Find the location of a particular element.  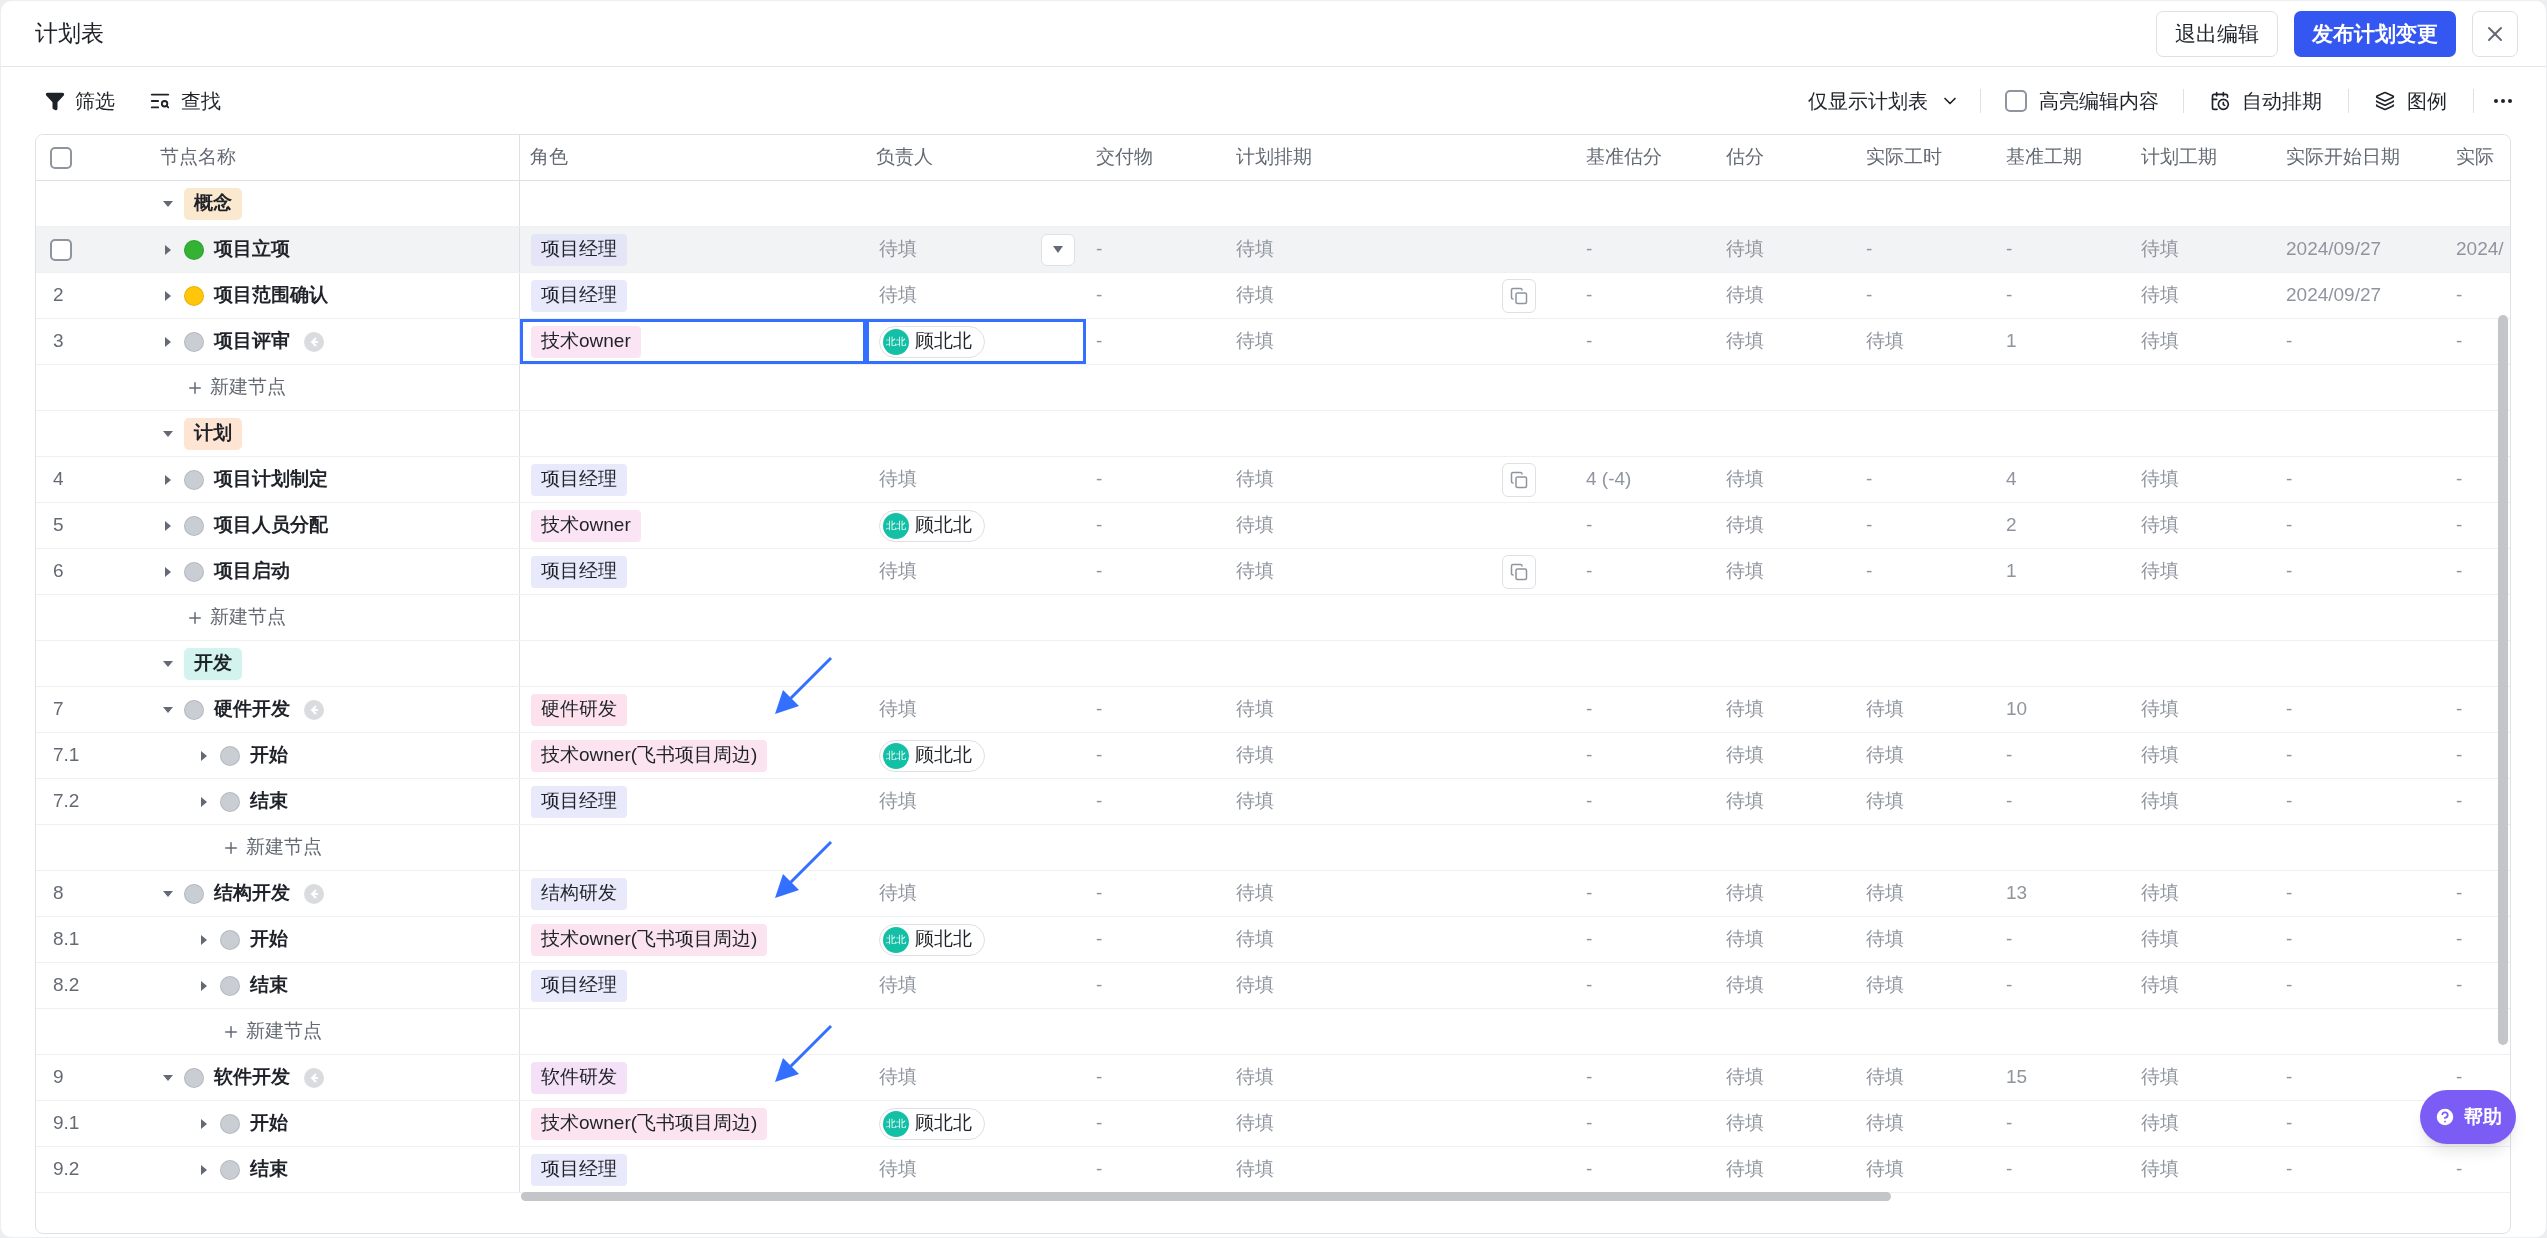

help-icon is located at coordinates (2445, 1117).